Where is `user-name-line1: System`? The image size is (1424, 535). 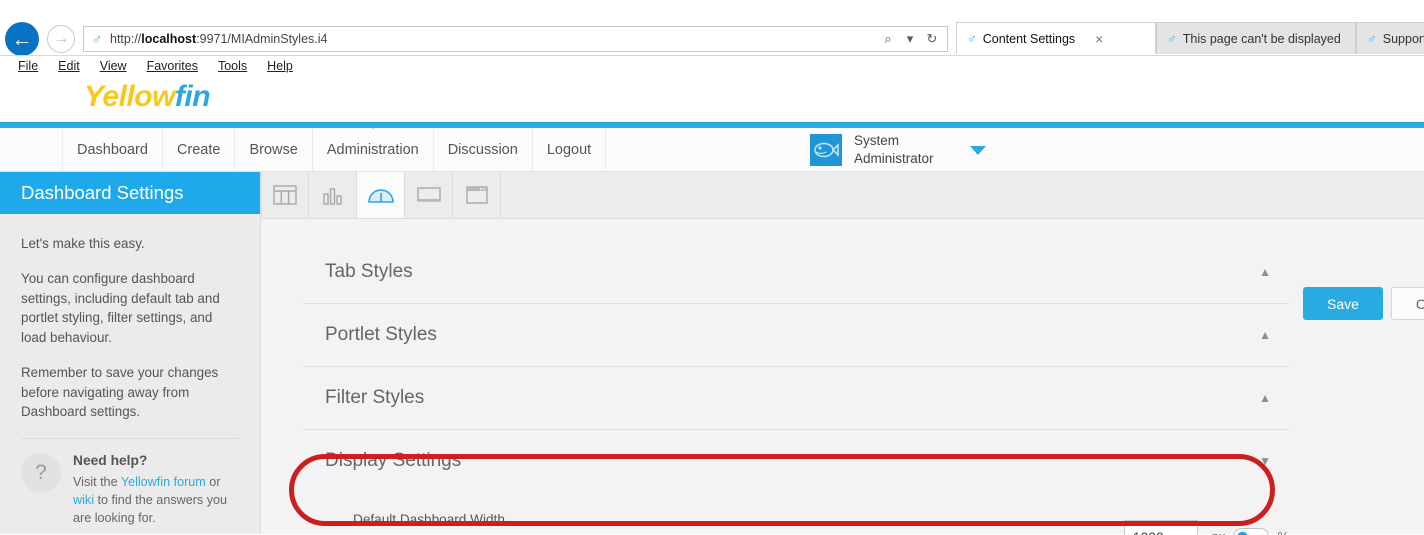 user-name-line1: System is located at coordinates (877, 141).